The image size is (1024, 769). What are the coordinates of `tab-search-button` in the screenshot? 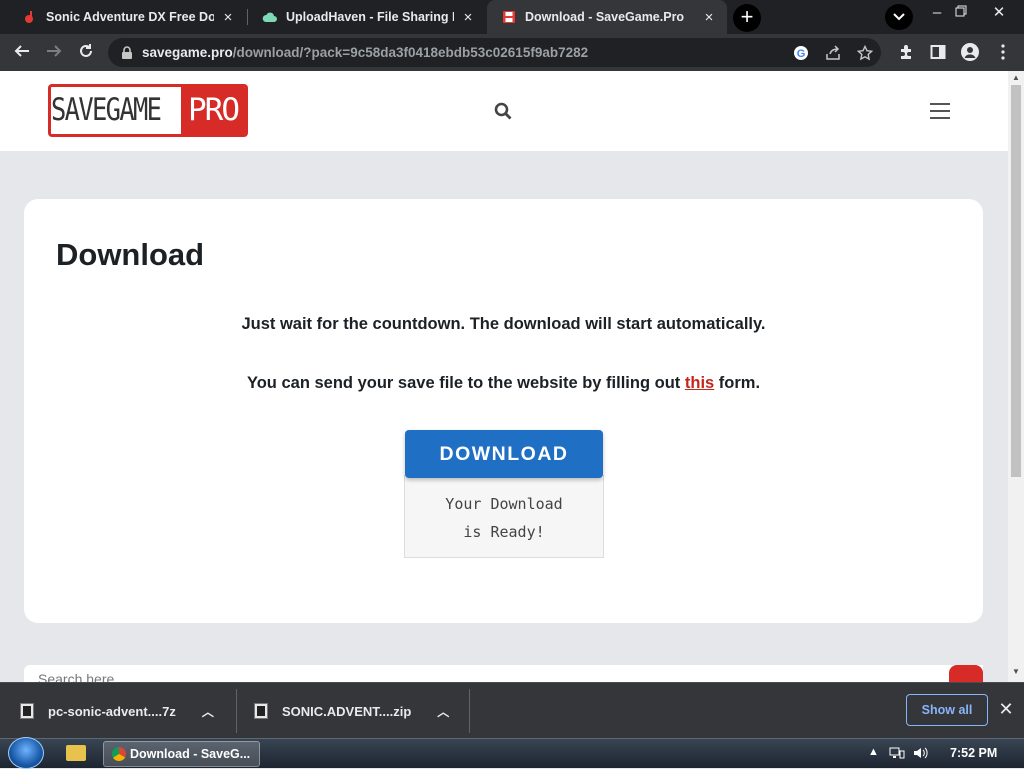 It's located at (899, 17).